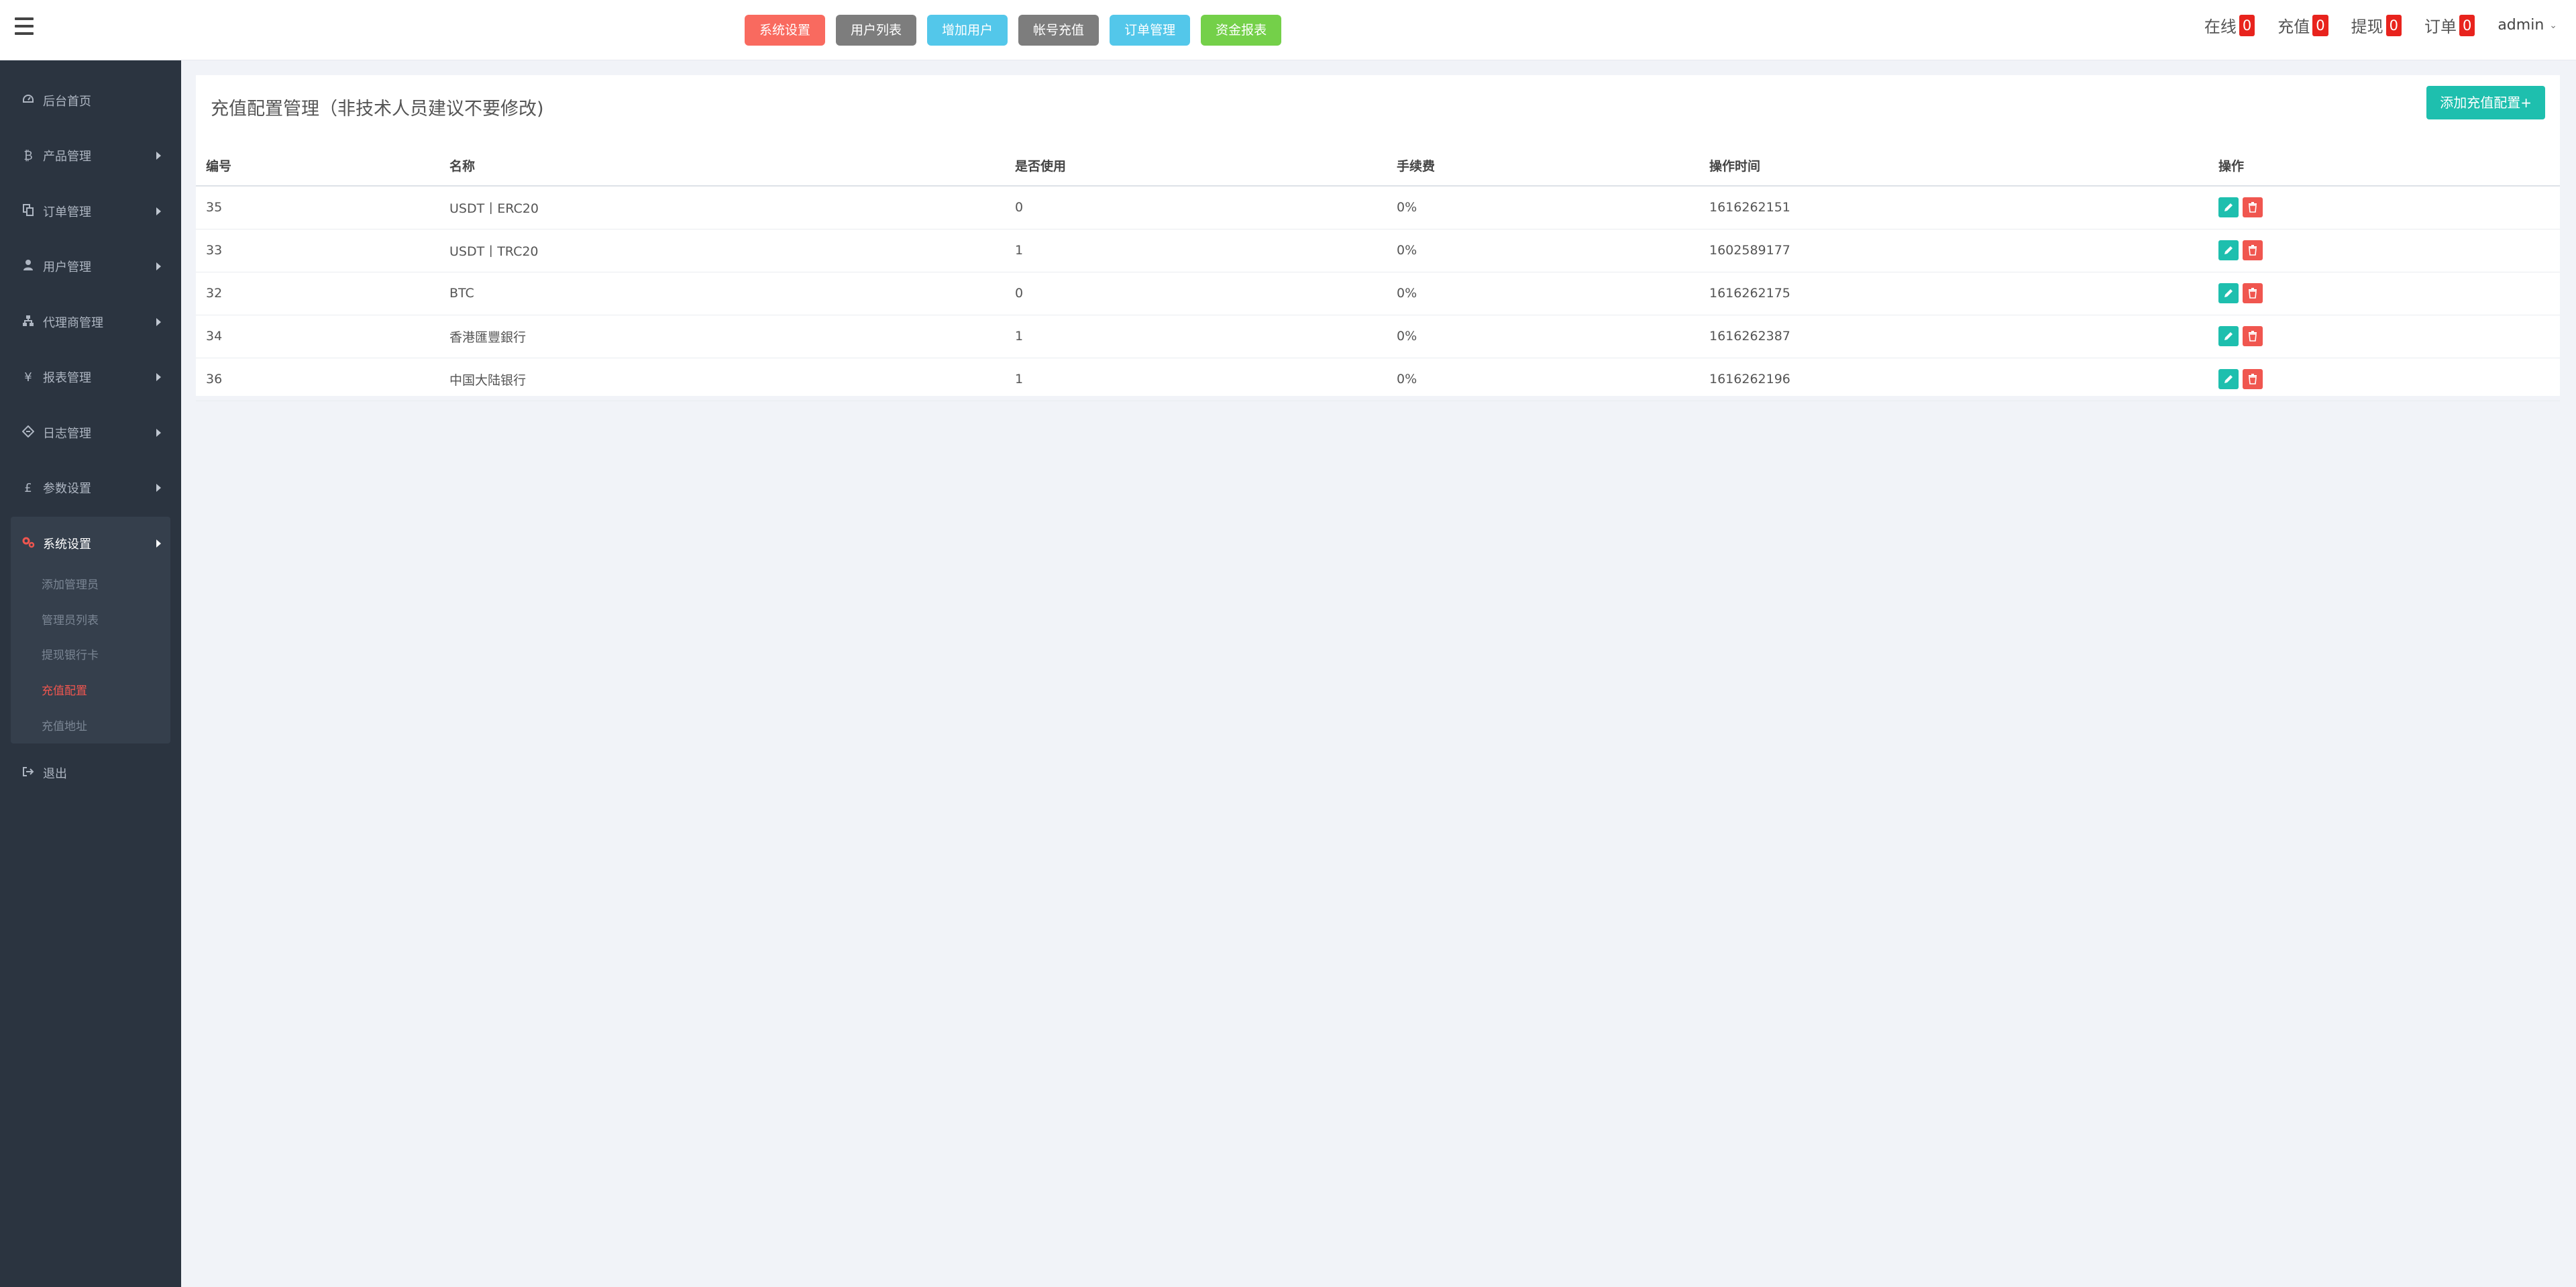 Image resolution: width=2576 pixels, height=1287 pixels. I want to click on cell-id: 36, so click(317, 379).